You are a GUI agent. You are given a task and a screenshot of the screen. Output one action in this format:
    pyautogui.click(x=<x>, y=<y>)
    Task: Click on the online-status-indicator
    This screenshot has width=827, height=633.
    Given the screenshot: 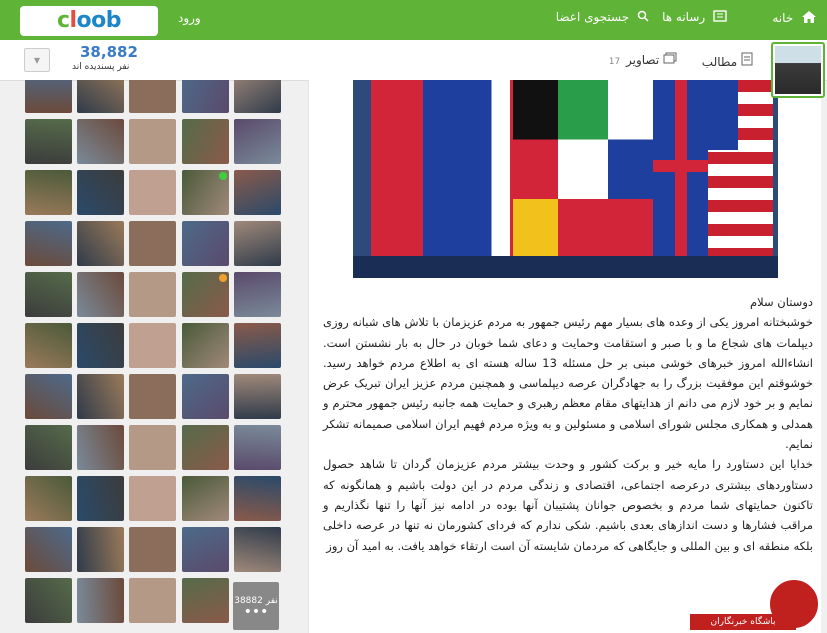 What is the action you would take?
    pyautogui.click(x=223, y=176)
    